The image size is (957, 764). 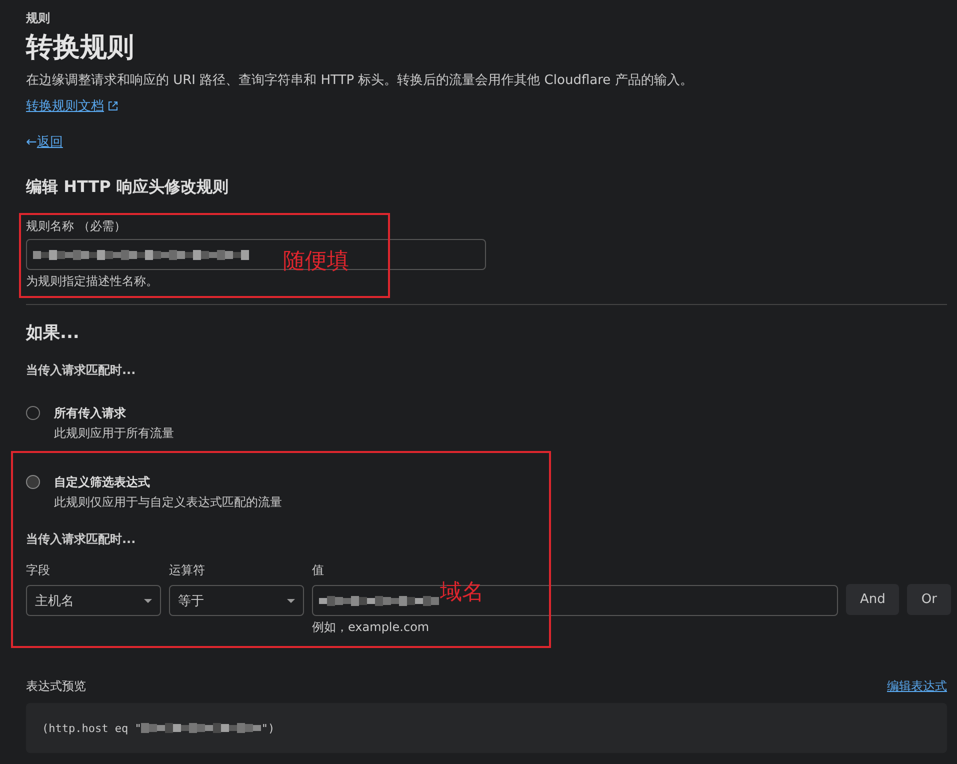 What do you see at coordinates (113, 106) in the screenshot?
I see `external-link-icon` at bounding box center [113, 106].